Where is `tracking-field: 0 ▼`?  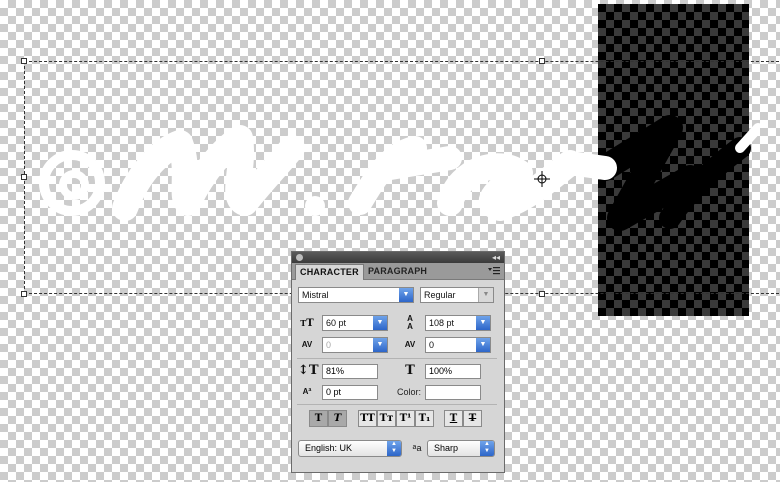 tracking-field: 0 ▼ is located at coordinates (458, 345).